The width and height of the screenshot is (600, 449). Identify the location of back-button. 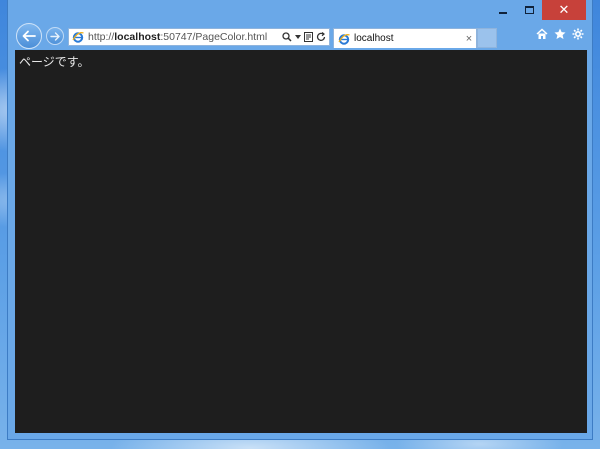
(29, 36).